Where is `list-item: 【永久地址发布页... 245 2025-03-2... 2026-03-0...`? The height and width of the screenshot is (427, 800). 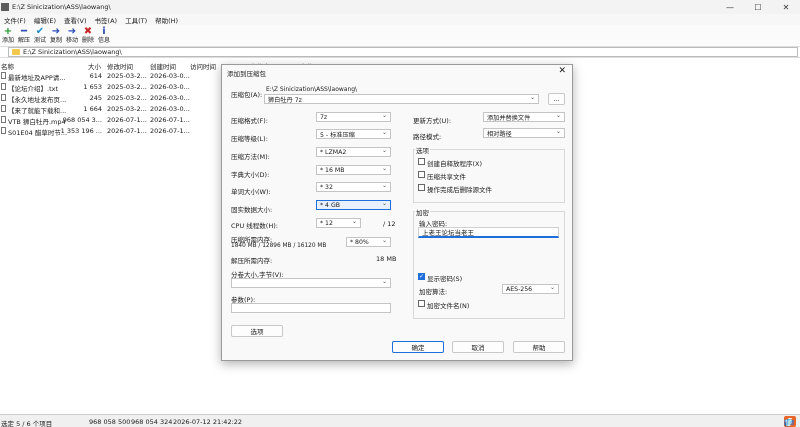
list-item: 【永久地址发布页... 245 2025-03-2... 2026-03-0... is located at coordinates (111, 98).